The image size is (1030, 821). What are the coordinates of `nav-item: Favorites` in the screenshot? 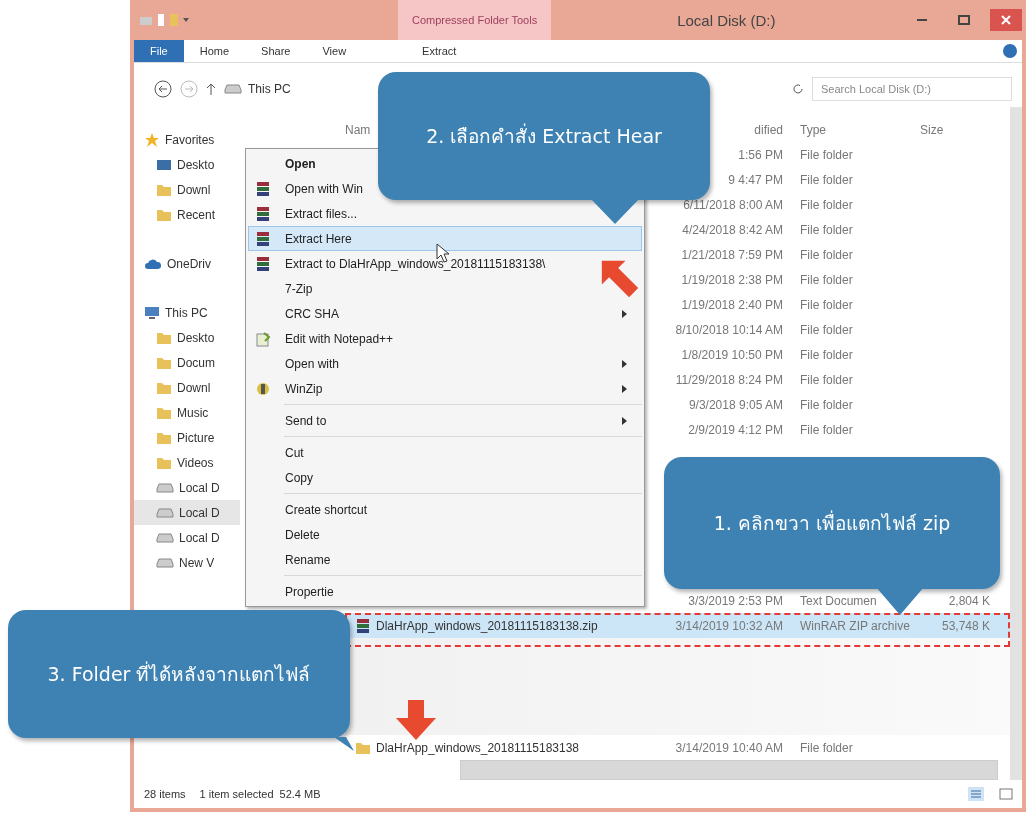 It's located at (187, 139).